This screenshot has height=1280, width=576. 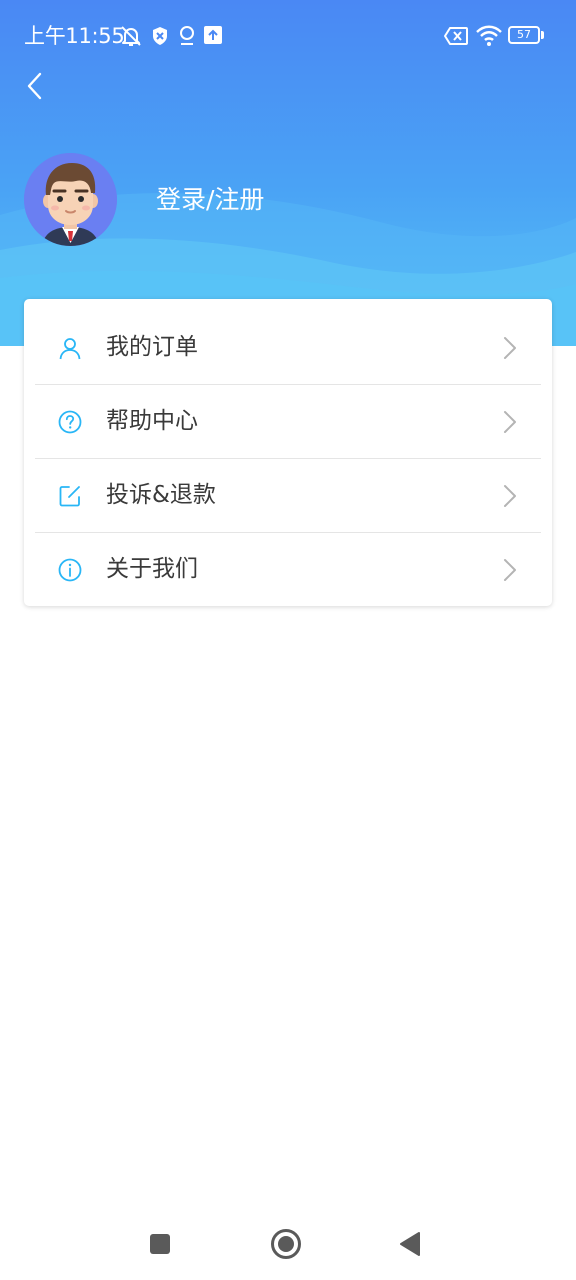 I want to click on back-nav-button, so click(x=410, y=1244).